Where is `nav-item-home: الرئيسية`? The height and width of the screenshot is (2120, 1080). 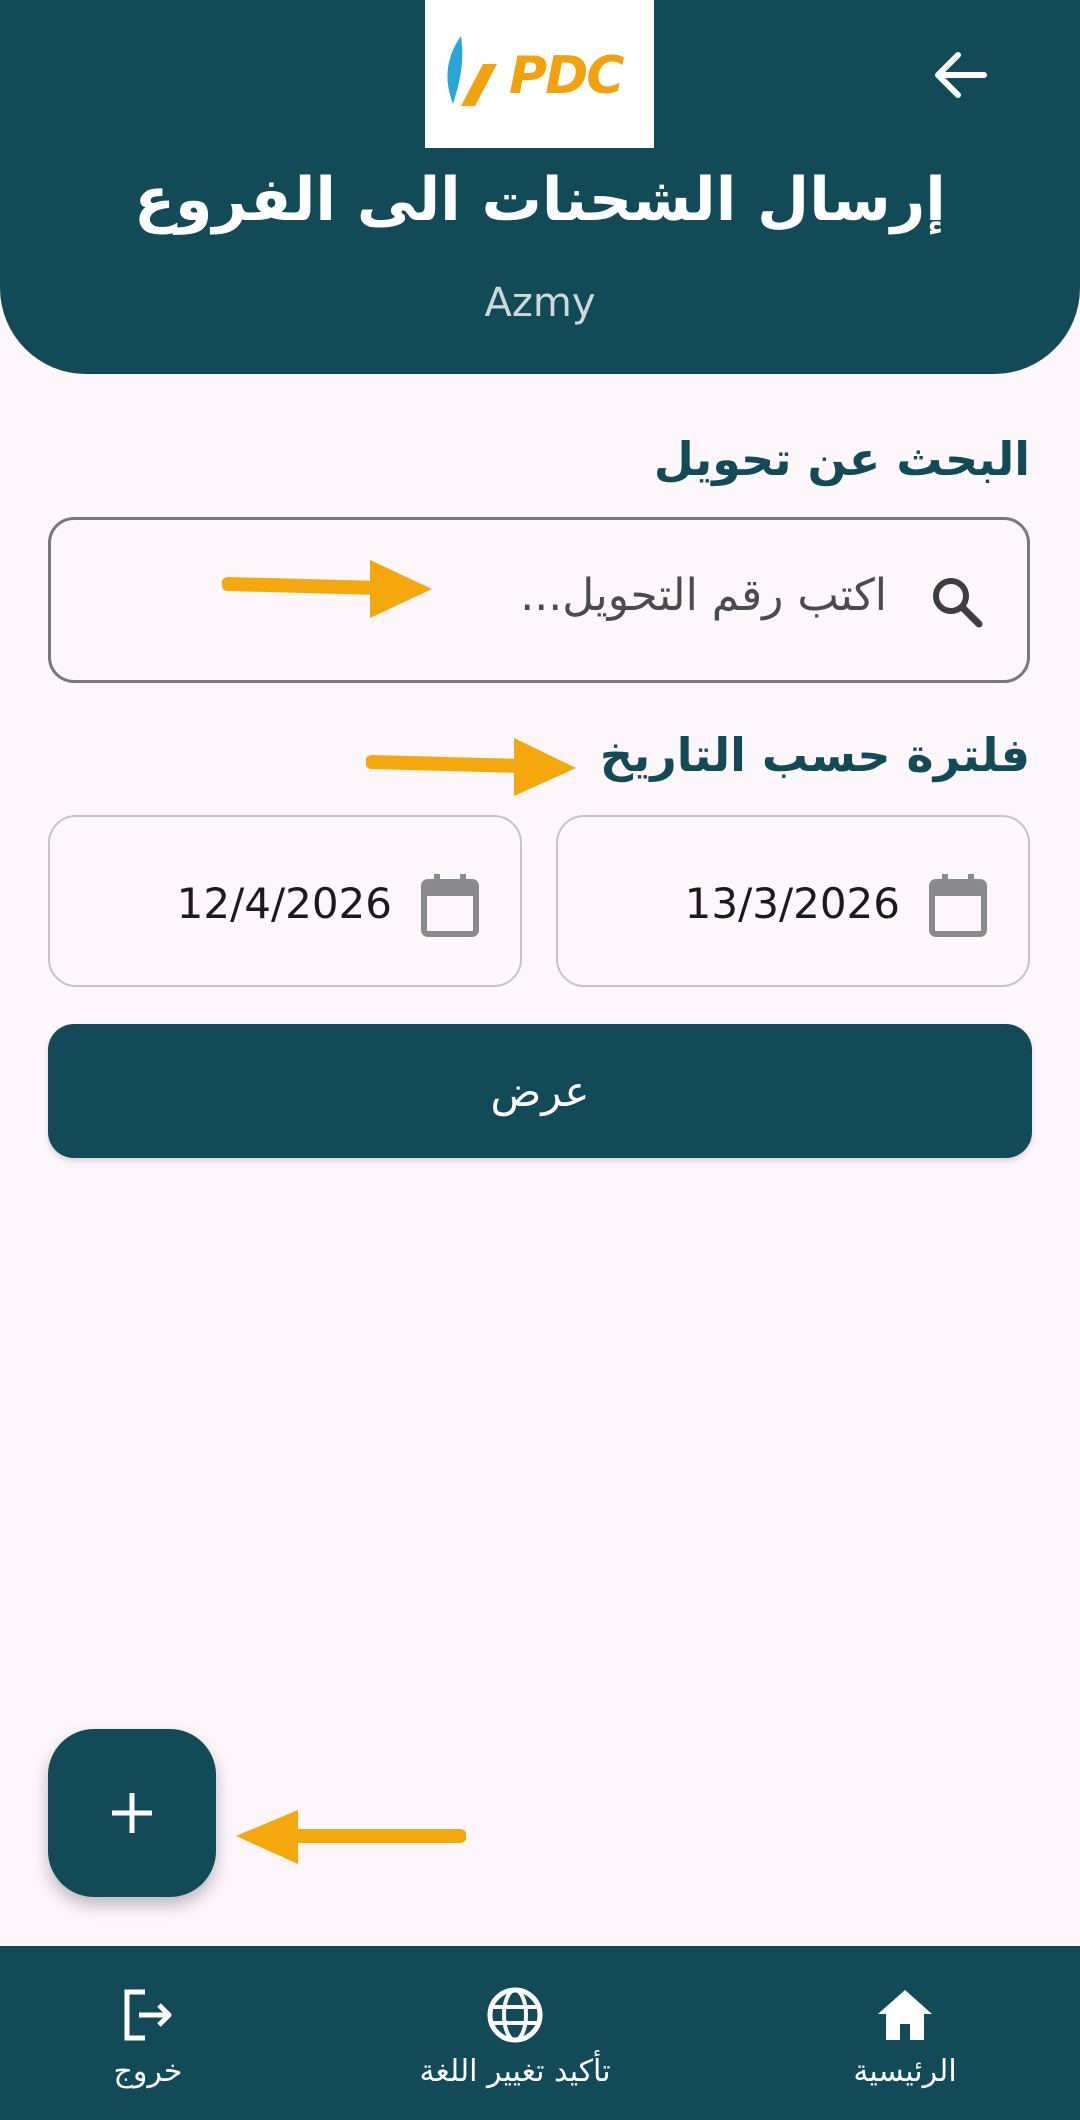 nav-item-home: الرئيسية is located at coordinates (905, 2033).